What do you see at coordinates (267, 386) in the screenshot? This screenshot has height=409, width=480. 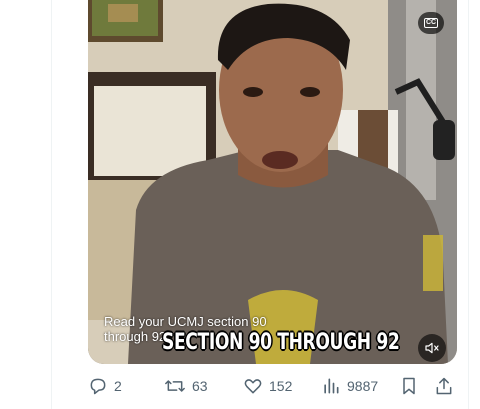 I see `like-button: 152` at bounding box center [267, 386].